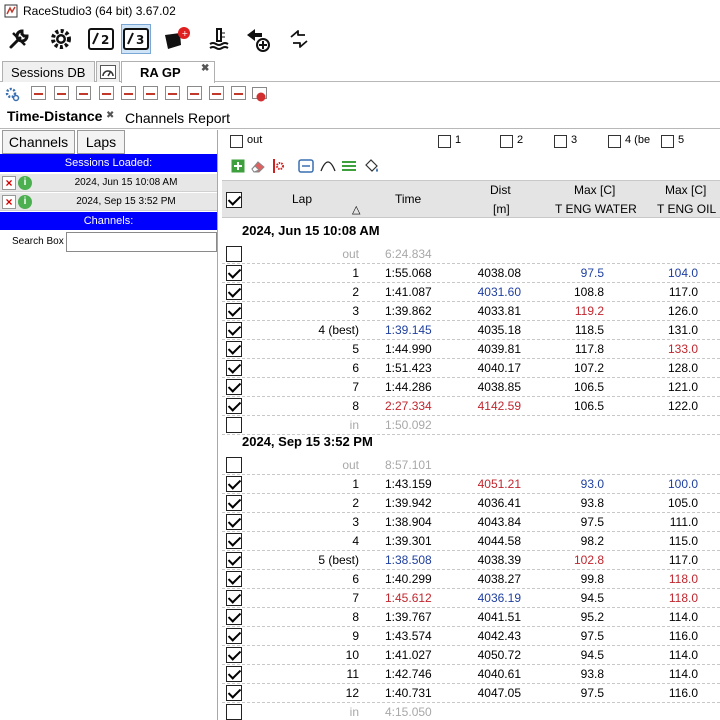 The height and width of the screenshot is (720, 720). I want to click on lines-icon, so click(349, 166).